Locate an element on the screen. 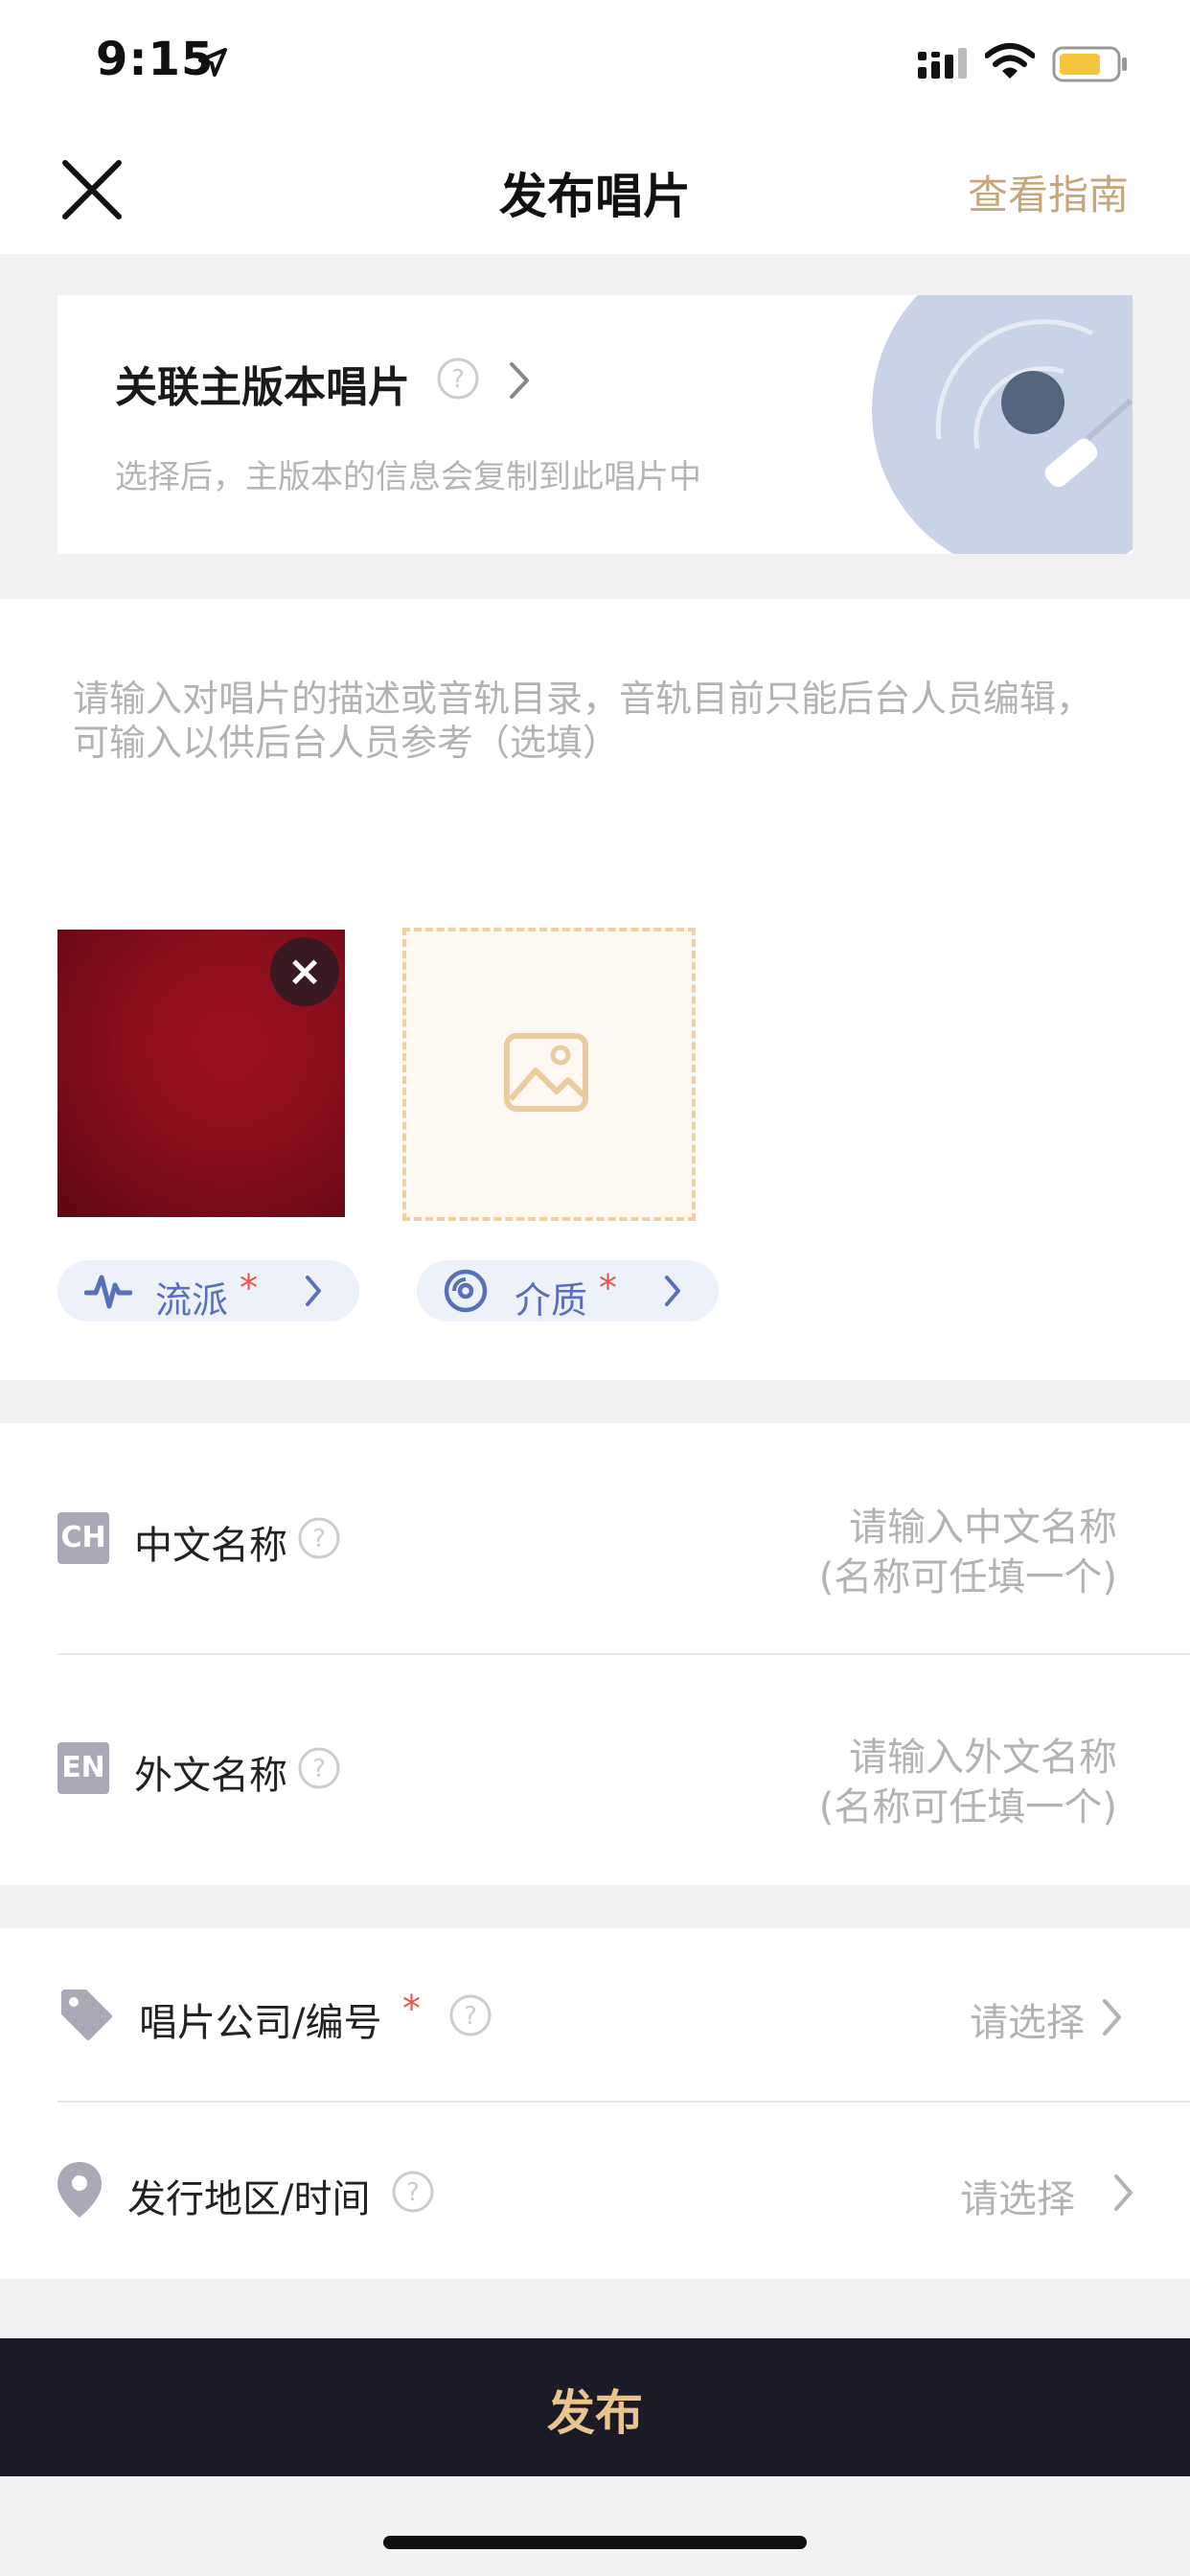  location-arrow-icon is located at coordinates (213, 63).